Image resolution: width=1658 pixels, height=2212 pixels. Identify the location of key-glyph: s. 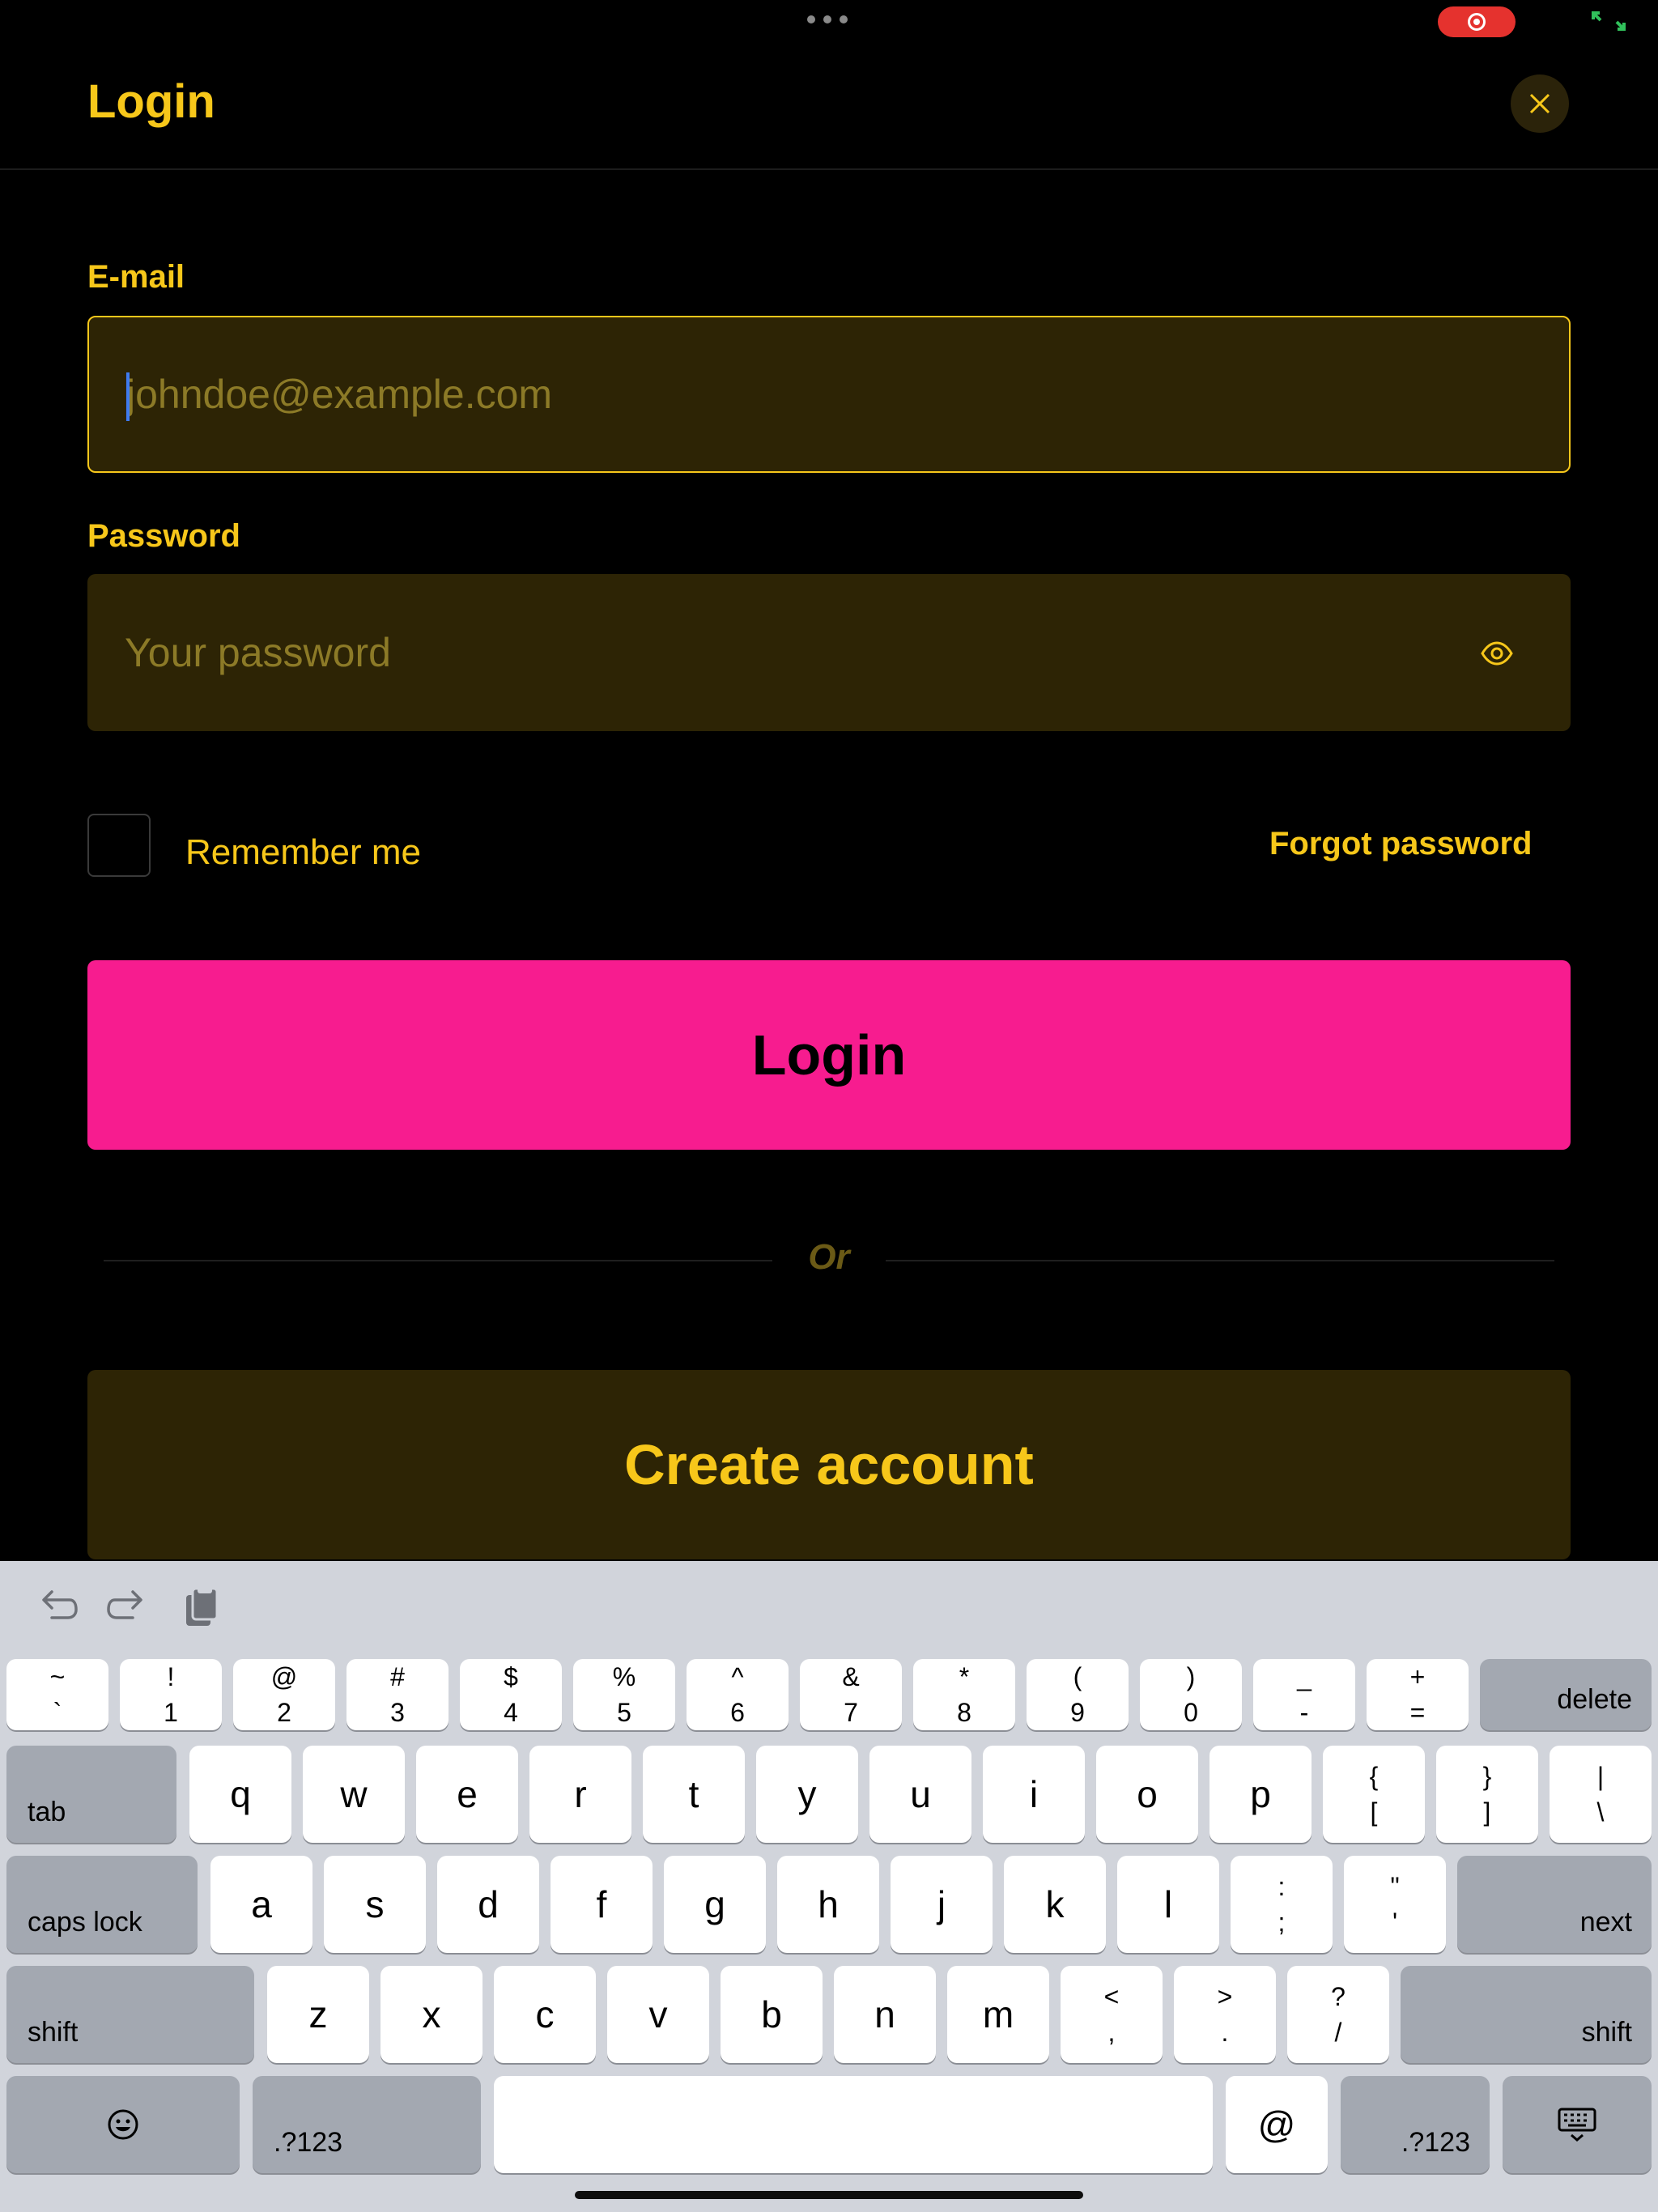
(375, 1904).